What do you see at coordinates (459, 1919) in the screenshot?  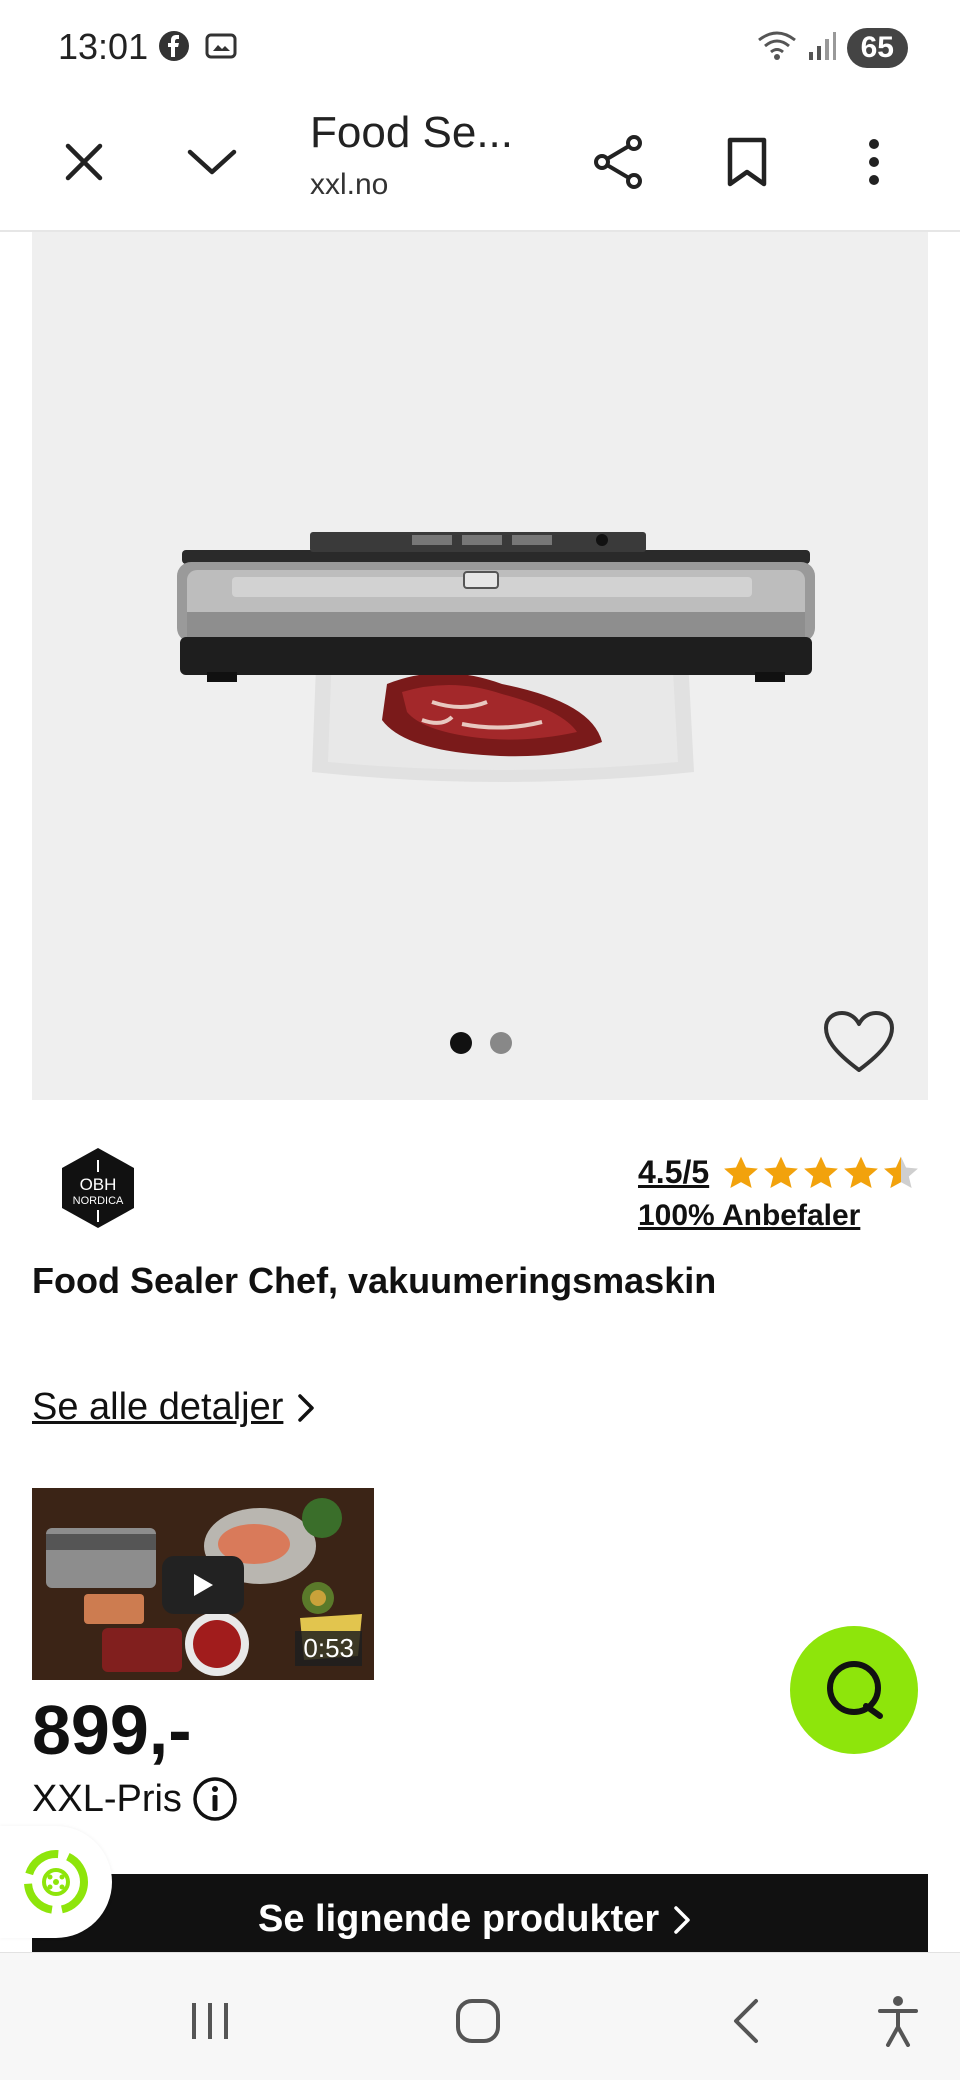 I see `similar-products-label: Se lignende produkter` at bounding box center [459, 1919].